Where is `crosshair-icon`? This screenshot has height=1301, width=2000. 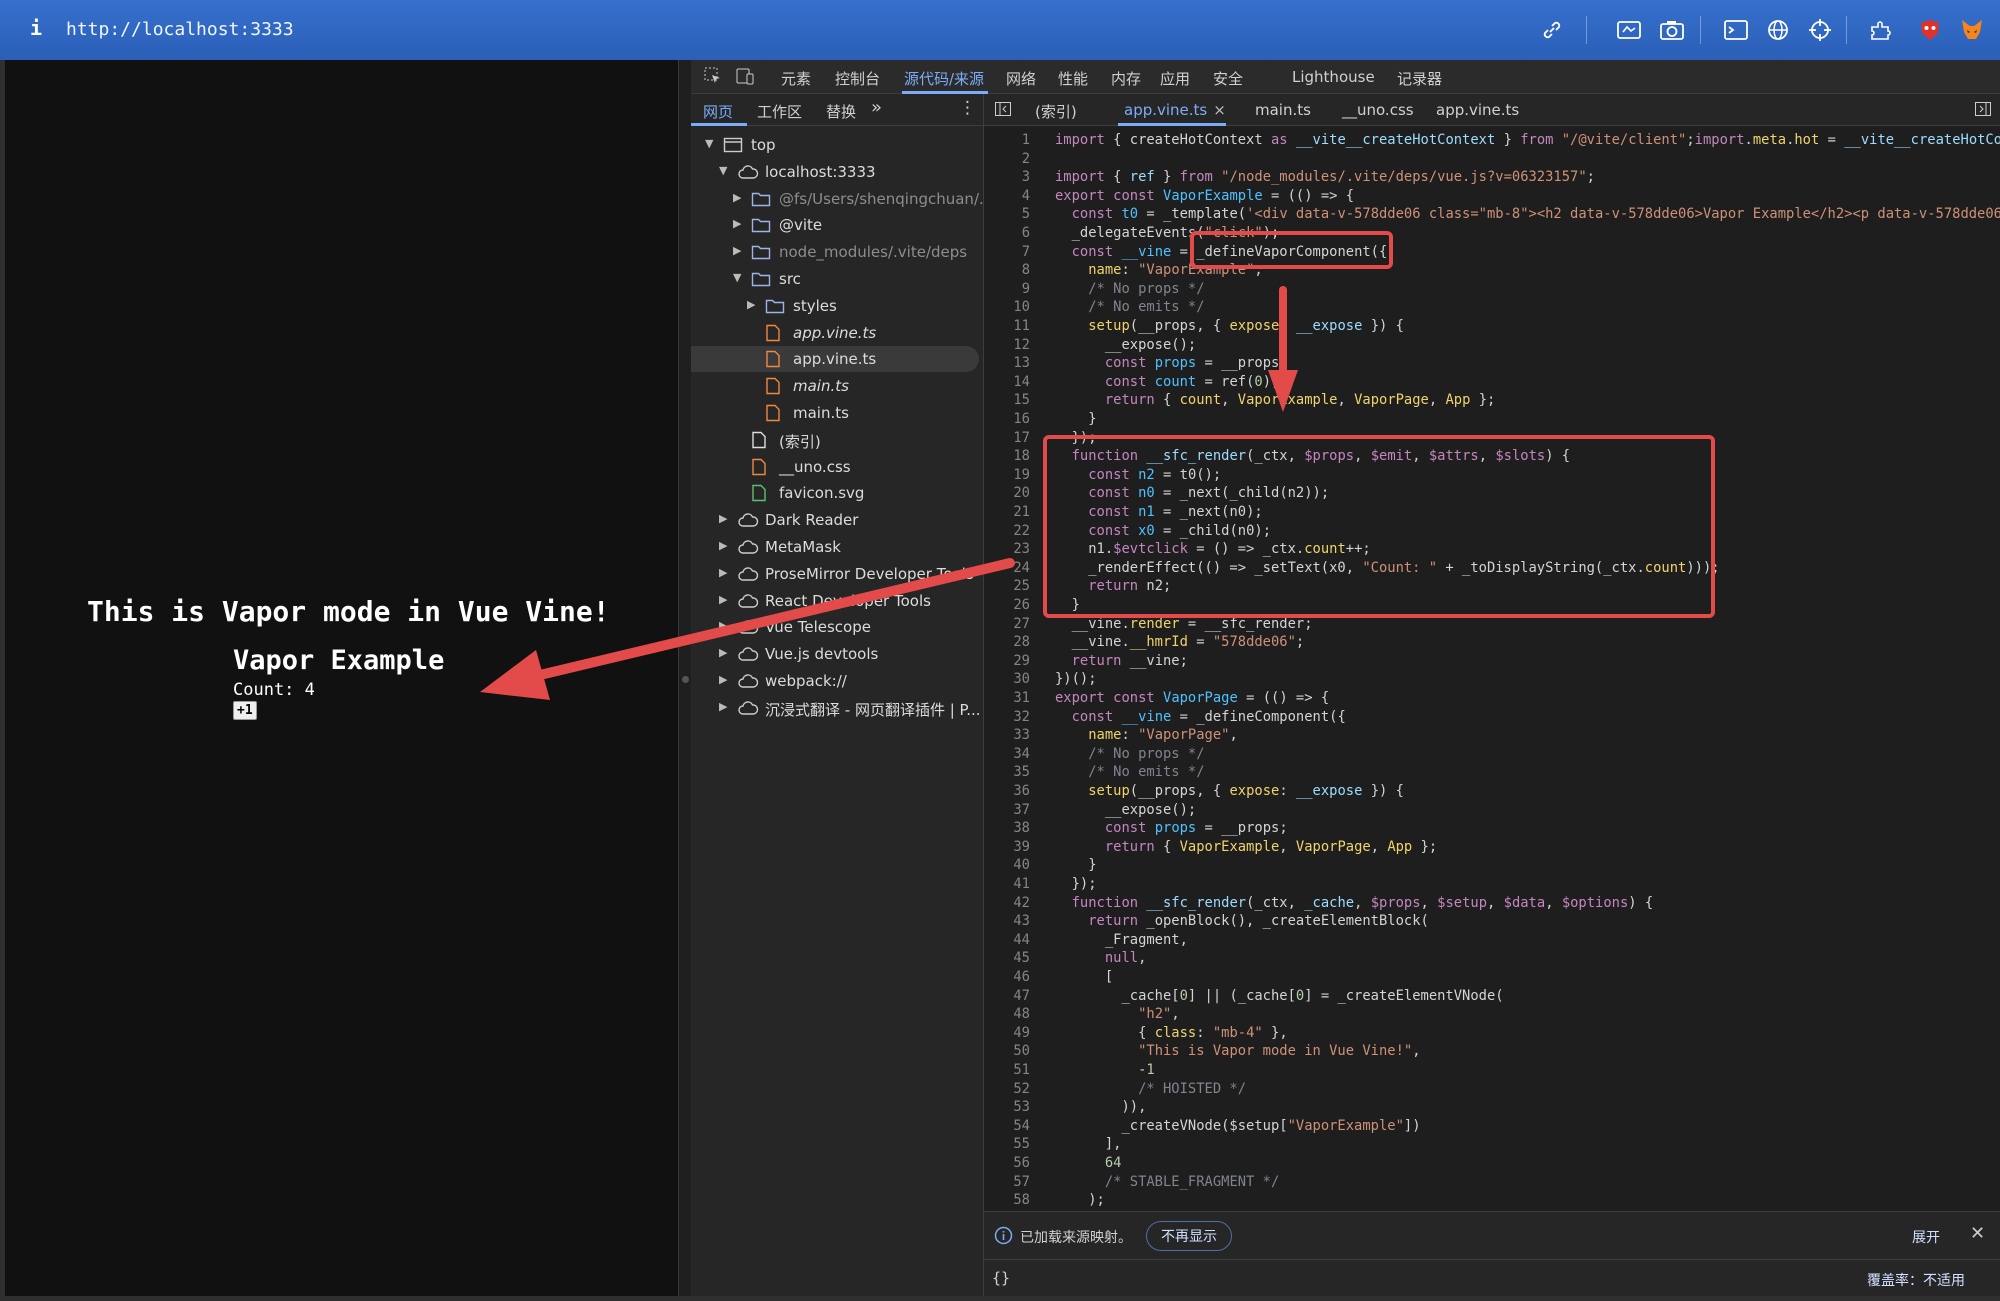
crosshair-icon is located at coordinates (1820, 30).